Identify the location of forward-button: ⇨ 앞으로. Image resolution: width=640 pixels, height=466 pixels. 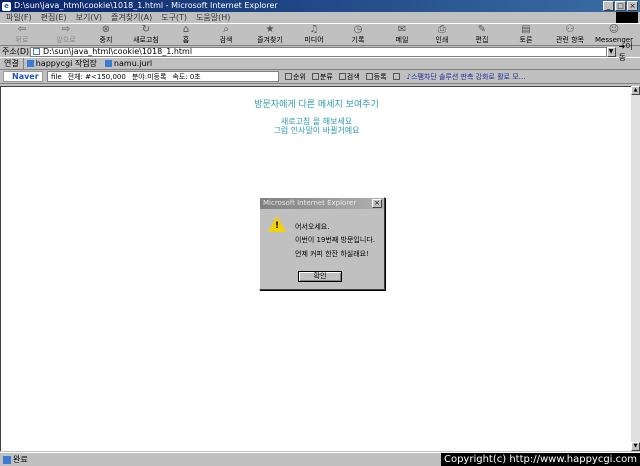
(66, 35).